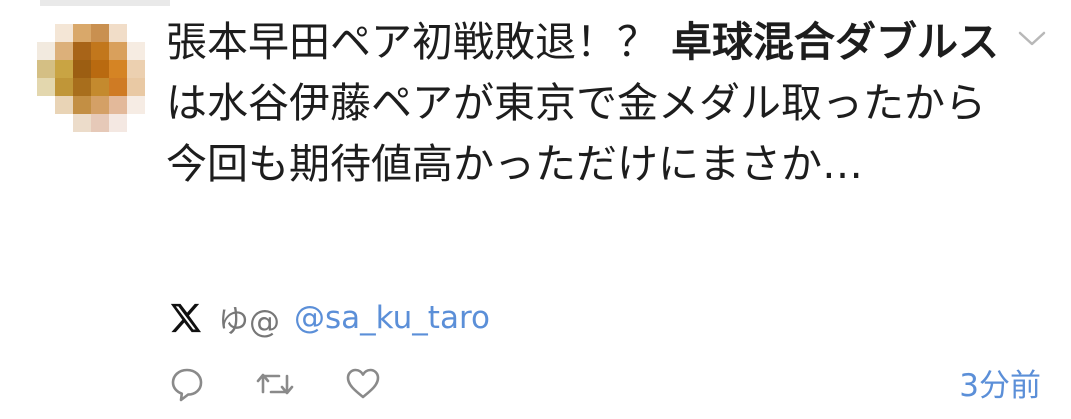 This screenshot has height=419, width=1071. I want to click on like-button, so click(363, 384).